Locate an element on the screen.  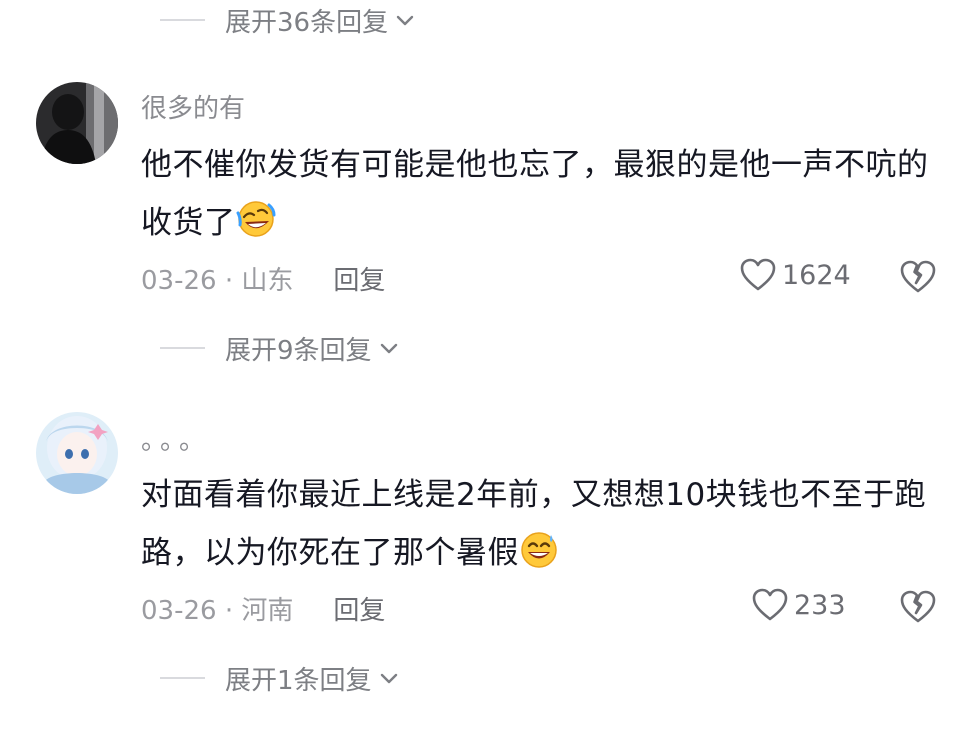
comment-text: 他不催你发货有可能是他也忘了，最狠的是他一声不吭的收货了 is located at coordinates (536, 194).